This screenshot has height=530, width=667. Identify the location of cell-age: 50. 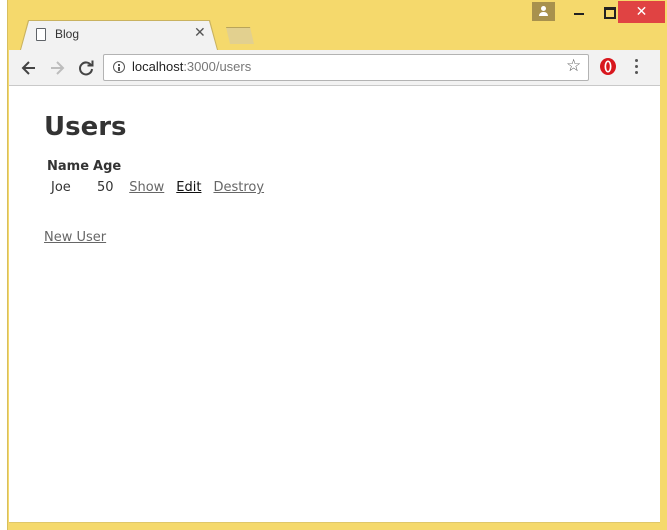
(105, 187).